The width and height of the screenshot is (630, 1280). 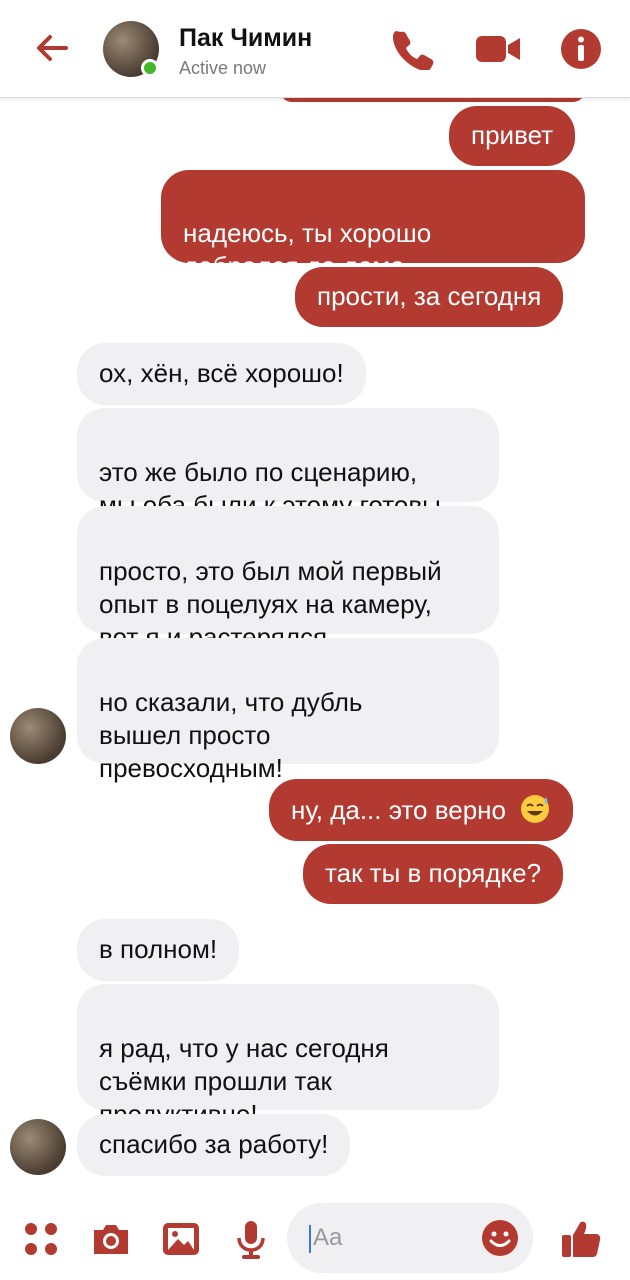 What do you see at coordinates (535, 809) in the screenshot?
I see `sweat-smile-emoji-icon` at bounding box center [535, 809].